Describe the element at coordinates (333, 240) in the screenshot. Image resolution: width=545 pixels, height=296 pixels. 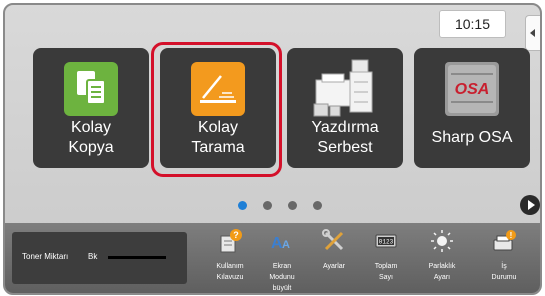
I see `settings-icon` at that location.